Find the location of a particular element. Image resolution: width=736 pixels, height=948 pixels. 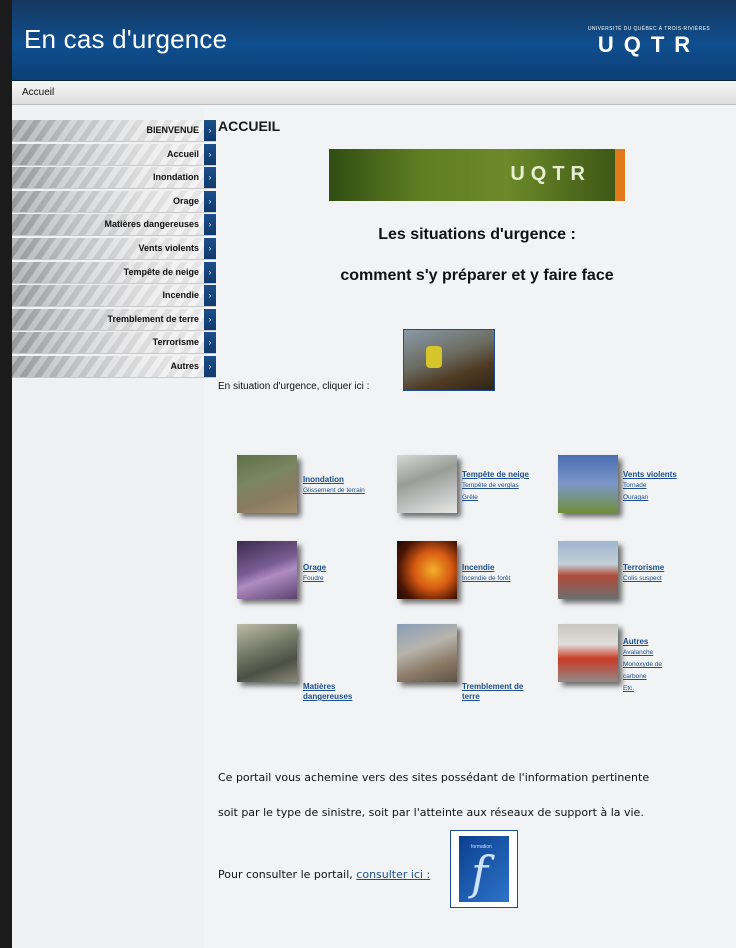

category-sublink: Foudre is located at coordinates (314, 579).